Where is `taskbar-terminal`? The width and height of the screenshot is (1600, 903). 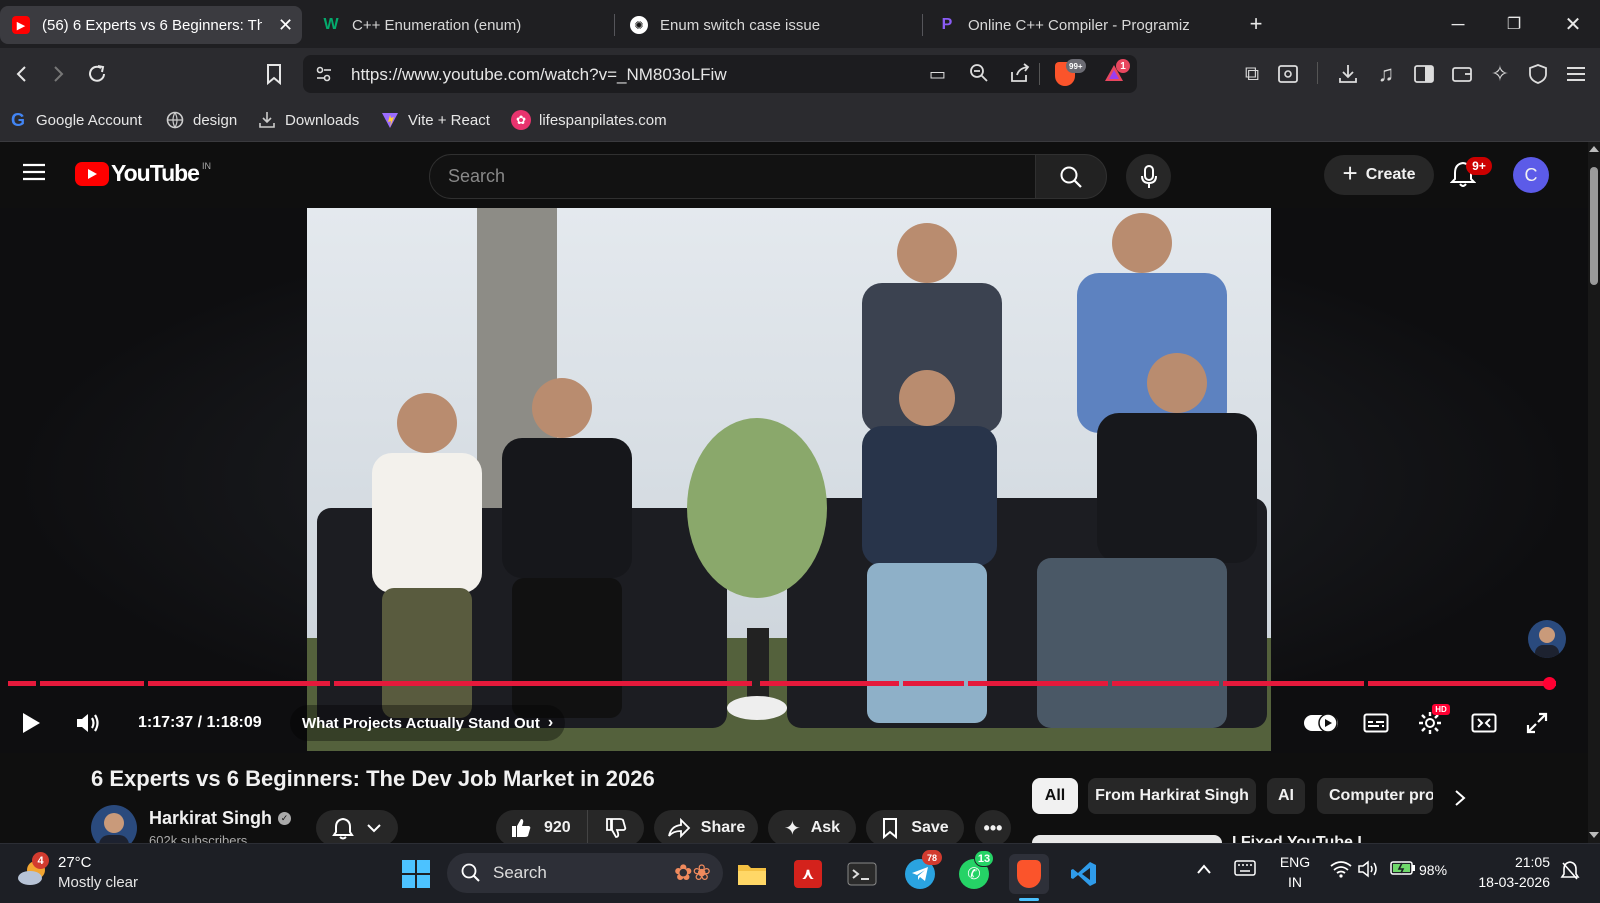 taskbar-terminal is located at coordinates (862, 874).